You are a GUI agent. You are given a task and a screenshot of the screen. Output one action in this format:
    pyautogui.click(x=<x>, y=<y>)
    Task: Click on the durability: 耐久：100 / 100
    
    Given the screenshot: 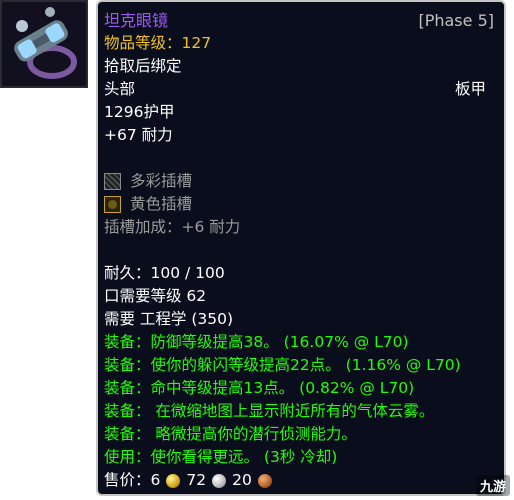 What is the action you would take?
    pyautogui.click(x=164, y=273)
    